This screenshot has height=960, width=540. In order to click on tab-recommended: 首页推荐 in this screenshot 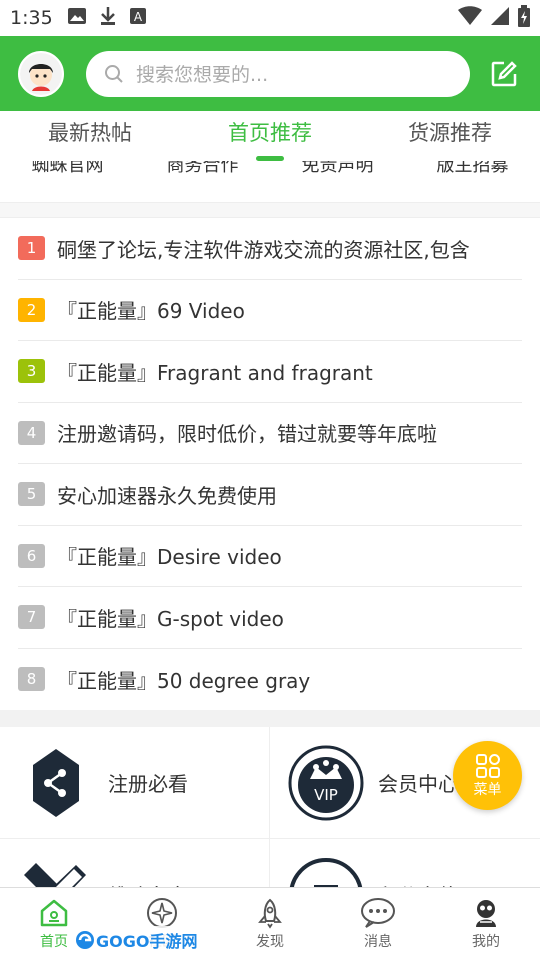, I will do `click(270, 136)`.